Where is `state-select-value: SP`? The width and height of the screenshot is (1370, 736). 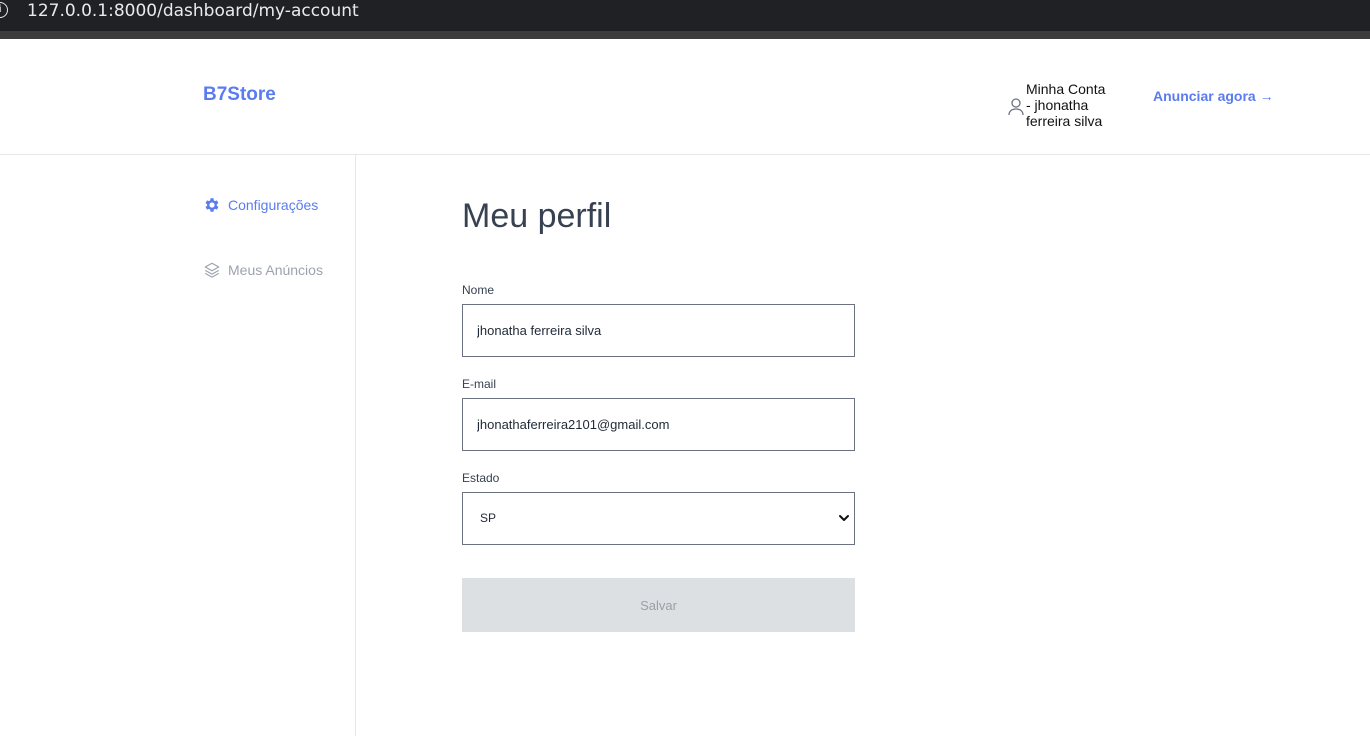
state-select-value: SP is located at coordinates (488, 518).